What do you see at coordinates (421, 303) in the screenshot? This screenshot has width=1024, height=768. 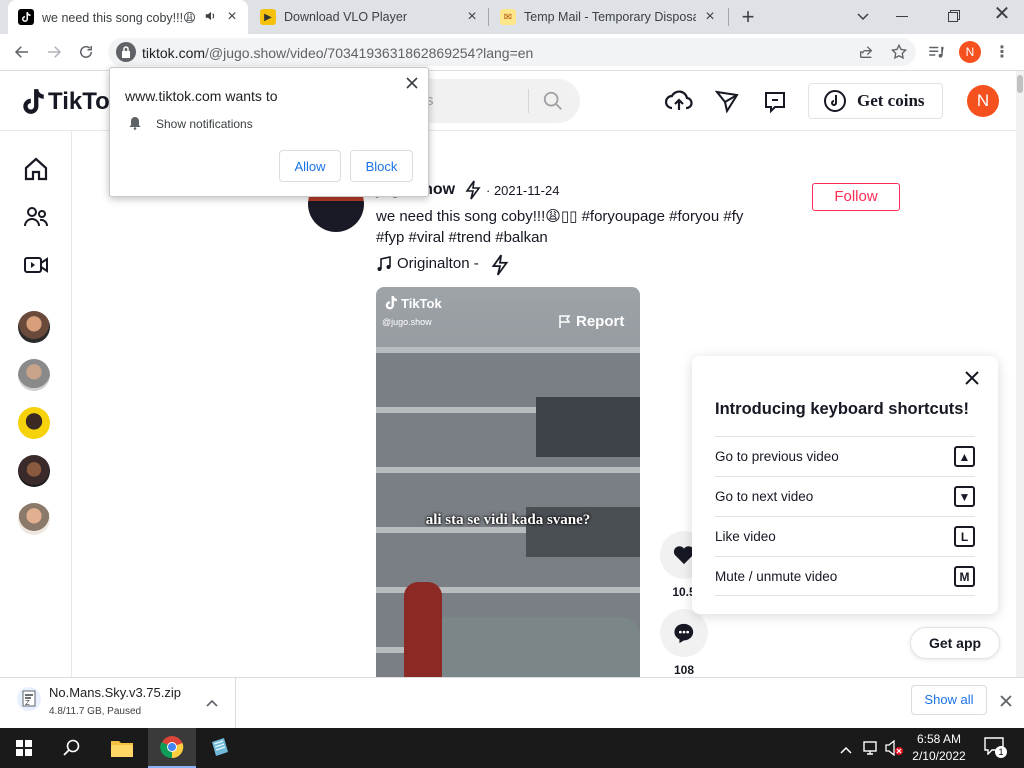 I see `watermark-text: TikTok` at bounding box center [421, 303].